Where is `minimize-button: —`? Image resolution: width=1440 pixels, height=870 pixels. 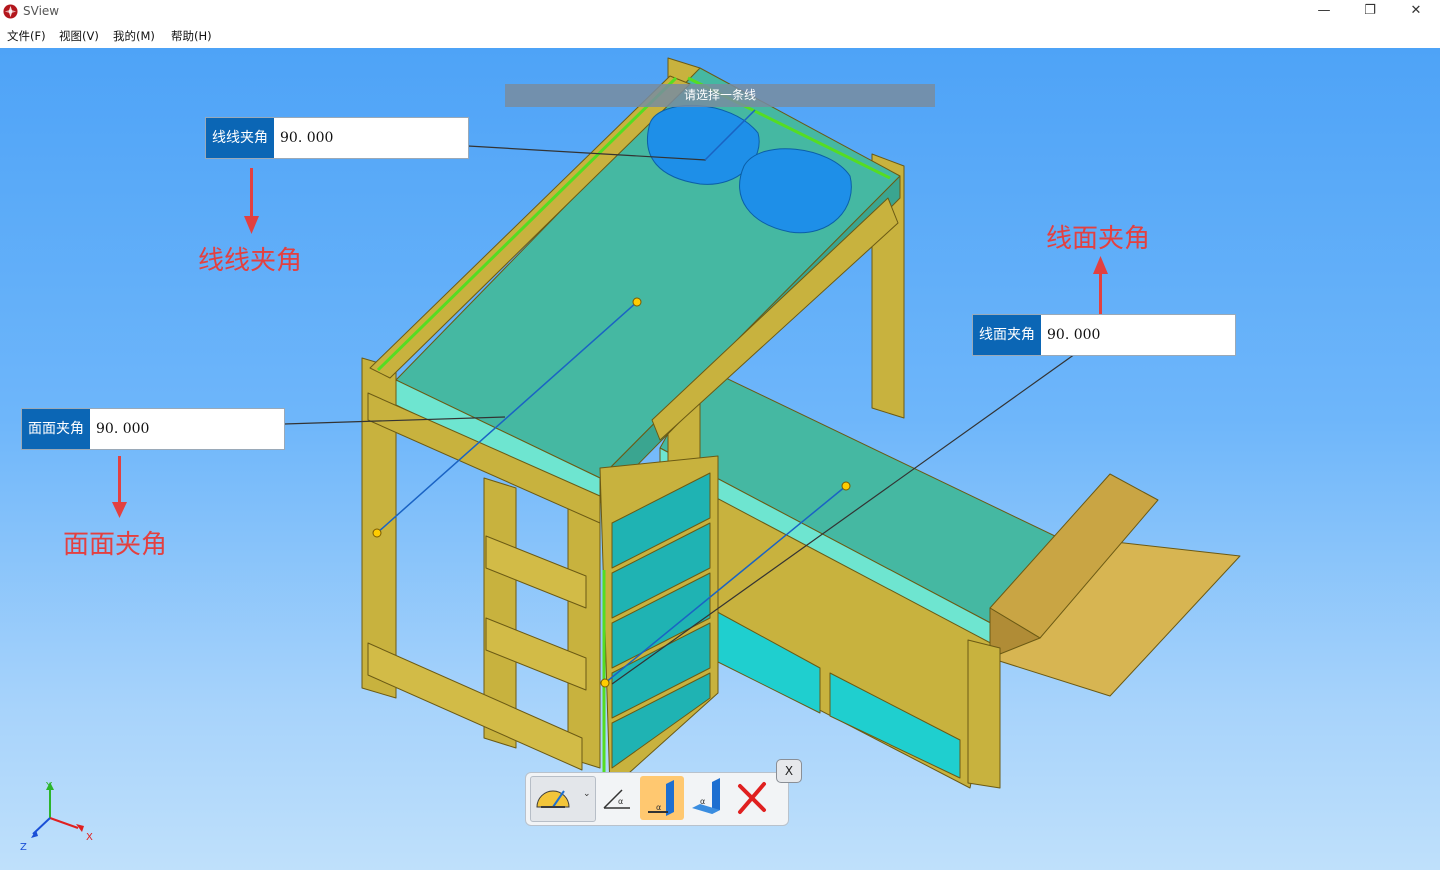
minimize-button: — is located at coordinates (1324, 11).